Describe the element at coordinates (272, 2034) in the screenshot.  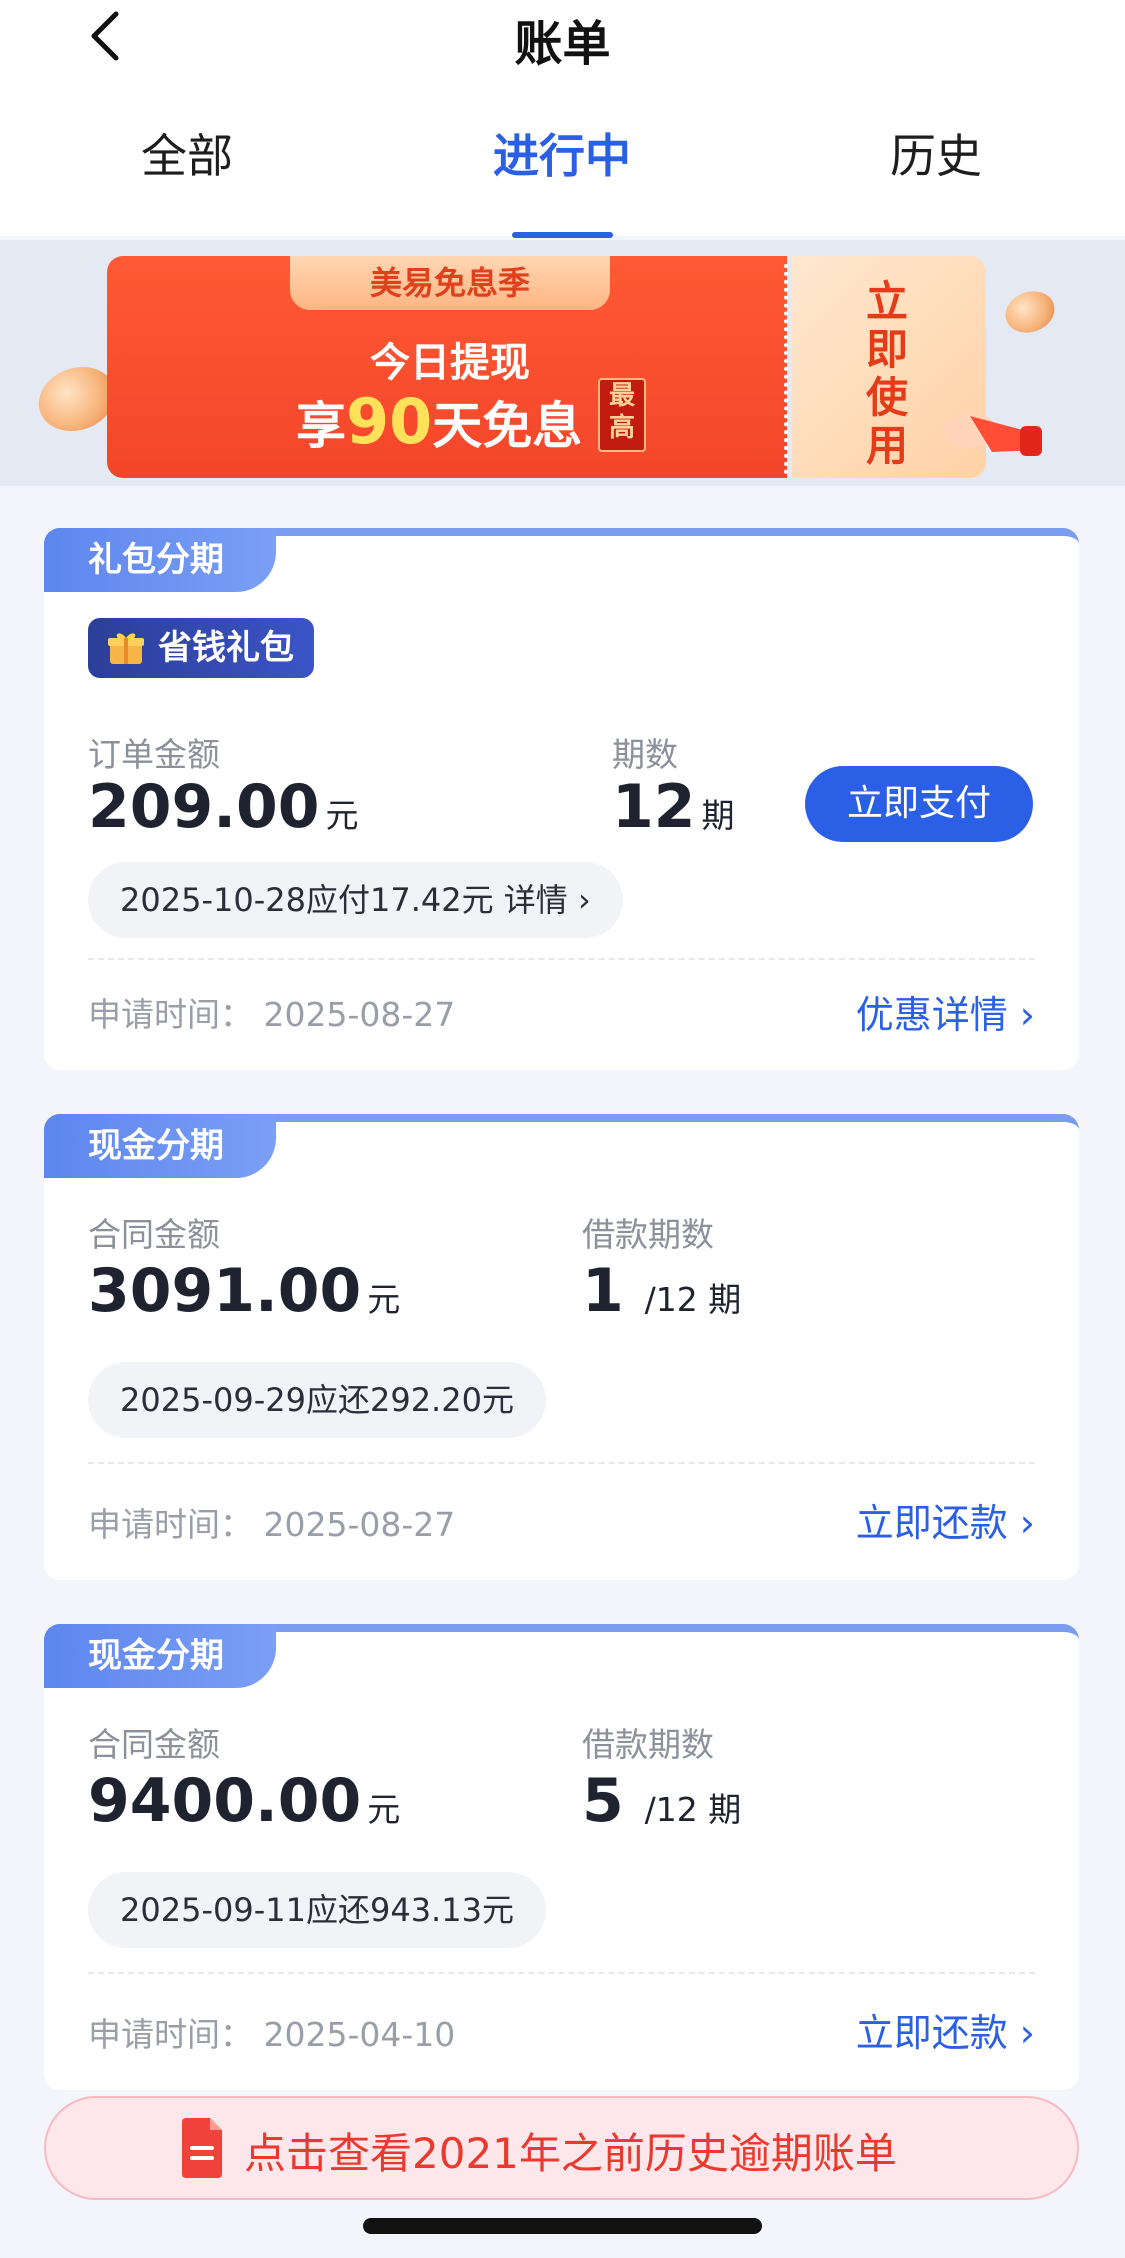
I see `apply-time: 申请时间： 2025-04-10` at that location.